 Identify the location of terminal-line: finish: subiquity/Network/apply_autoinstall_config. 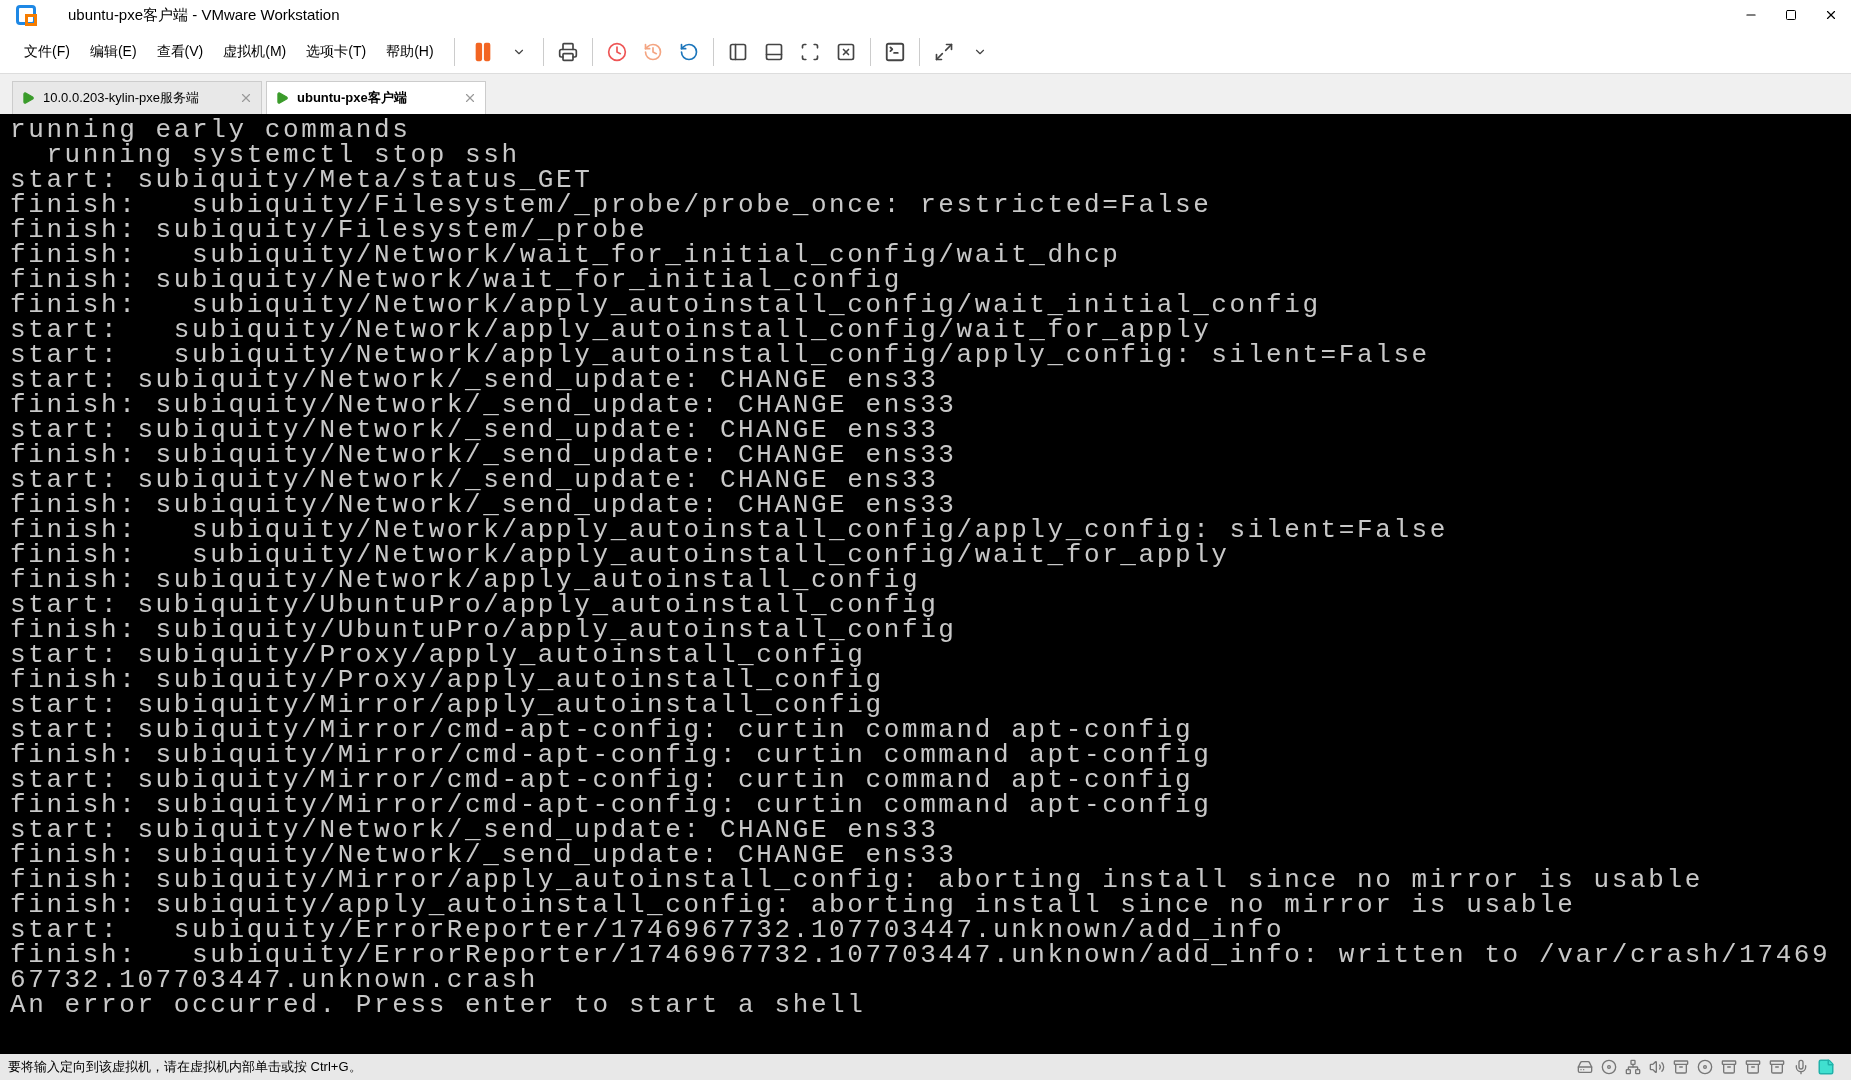
(465, 580).